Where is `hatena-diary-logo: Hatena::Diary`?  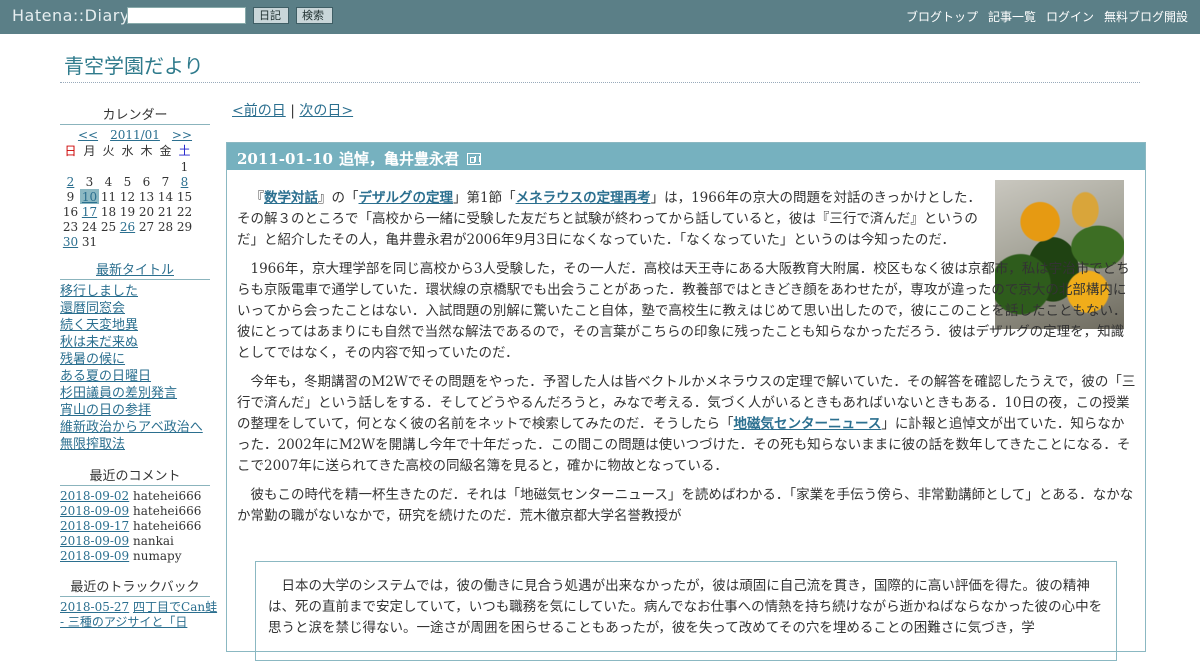
hatena-diary-logo: Hatena::Diary is located at coordinates (71, 15).